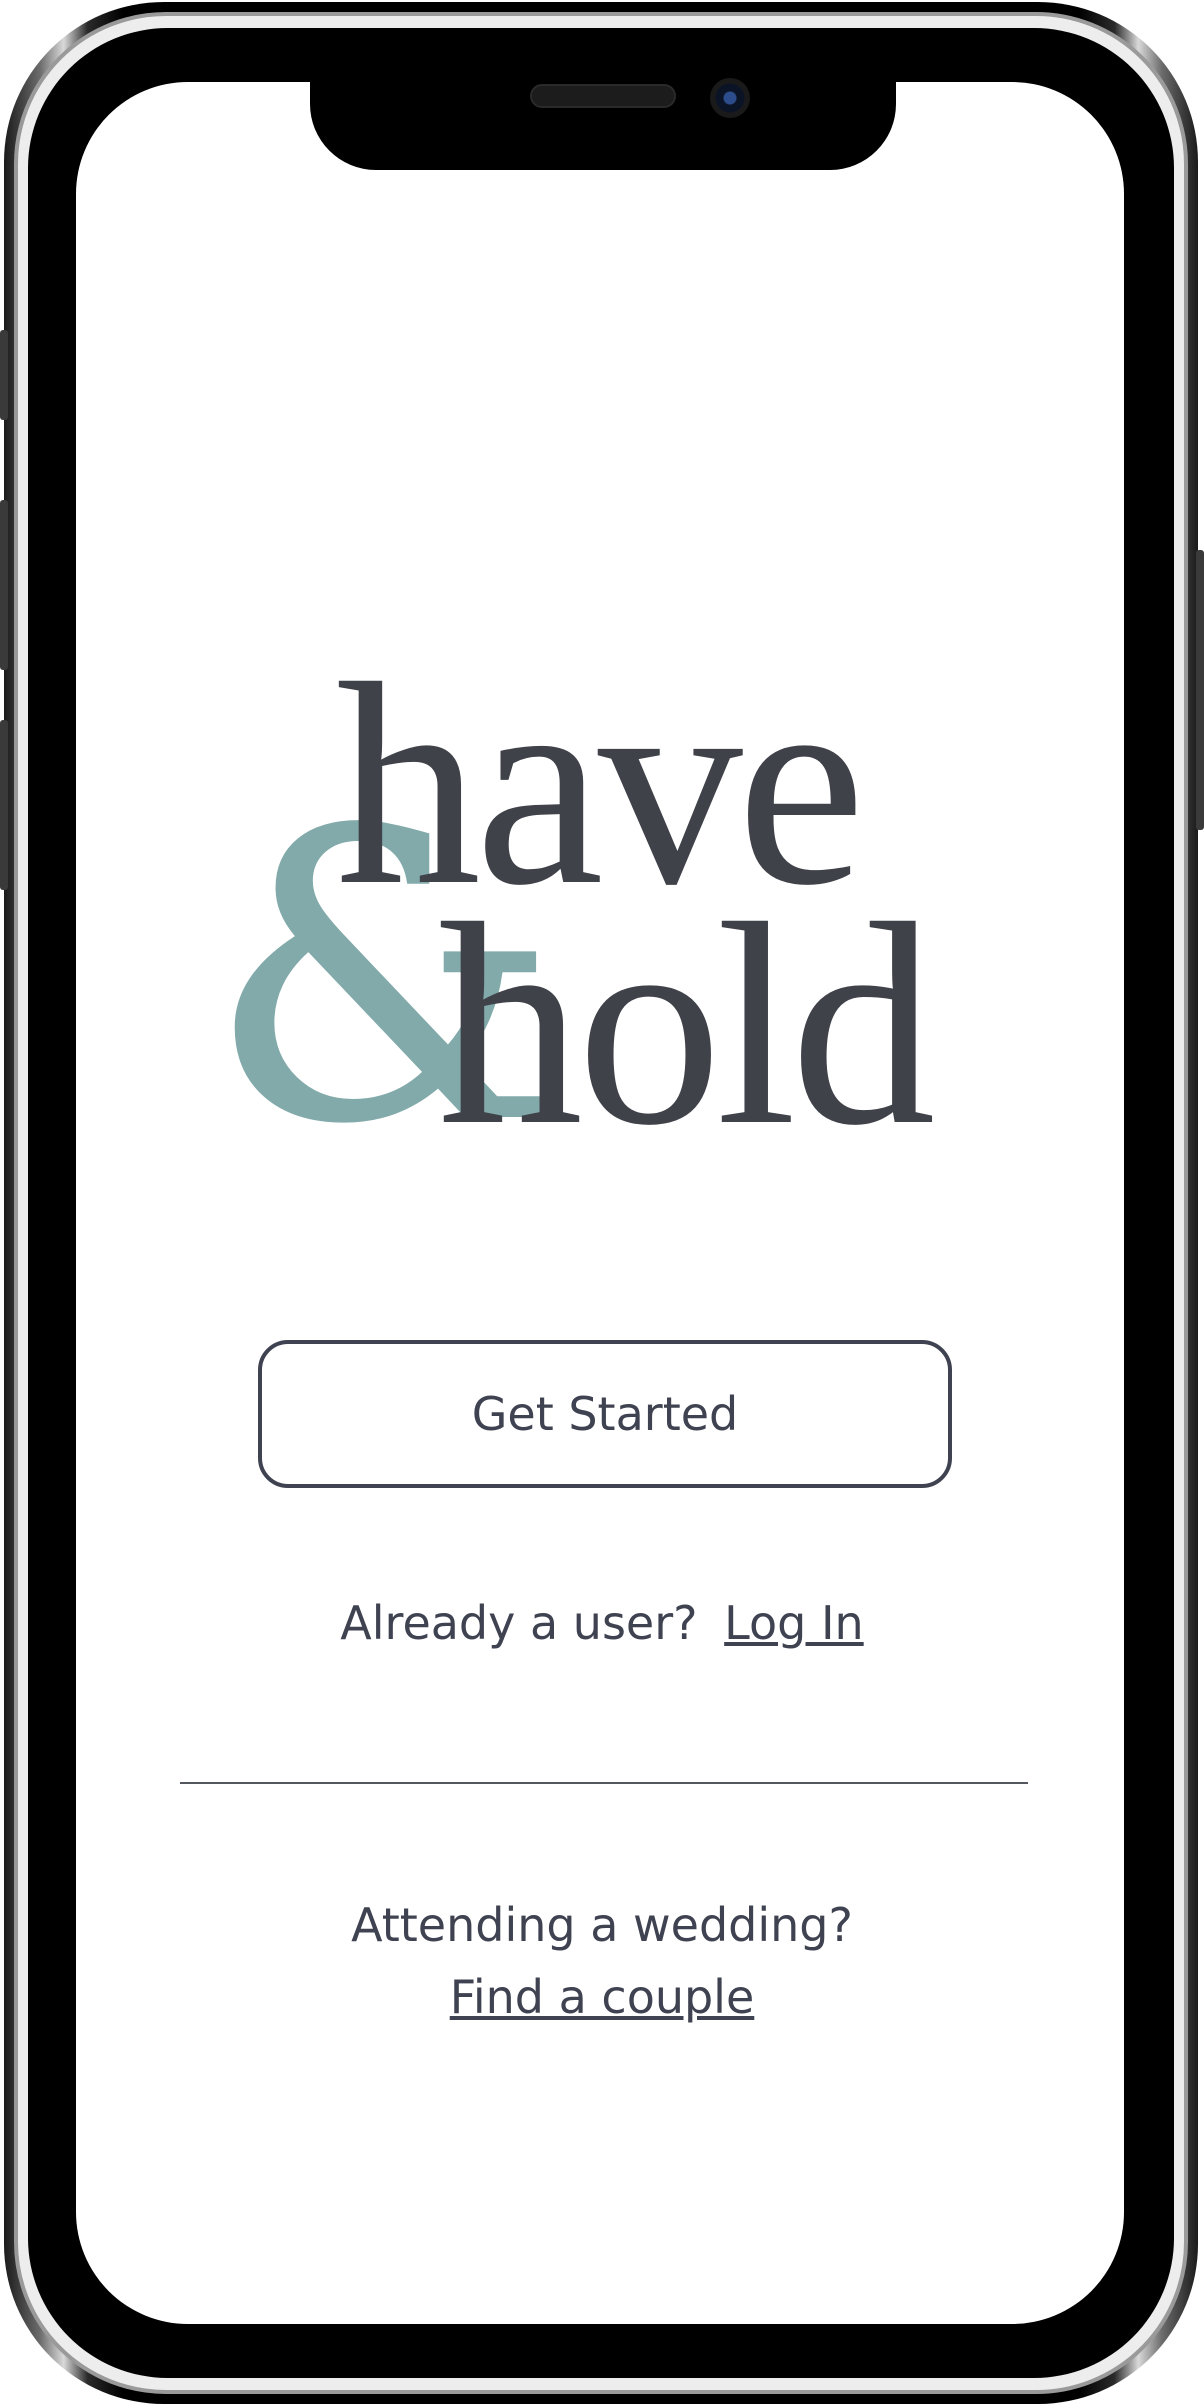  I want to click on mute-switch, so click(4, 375).